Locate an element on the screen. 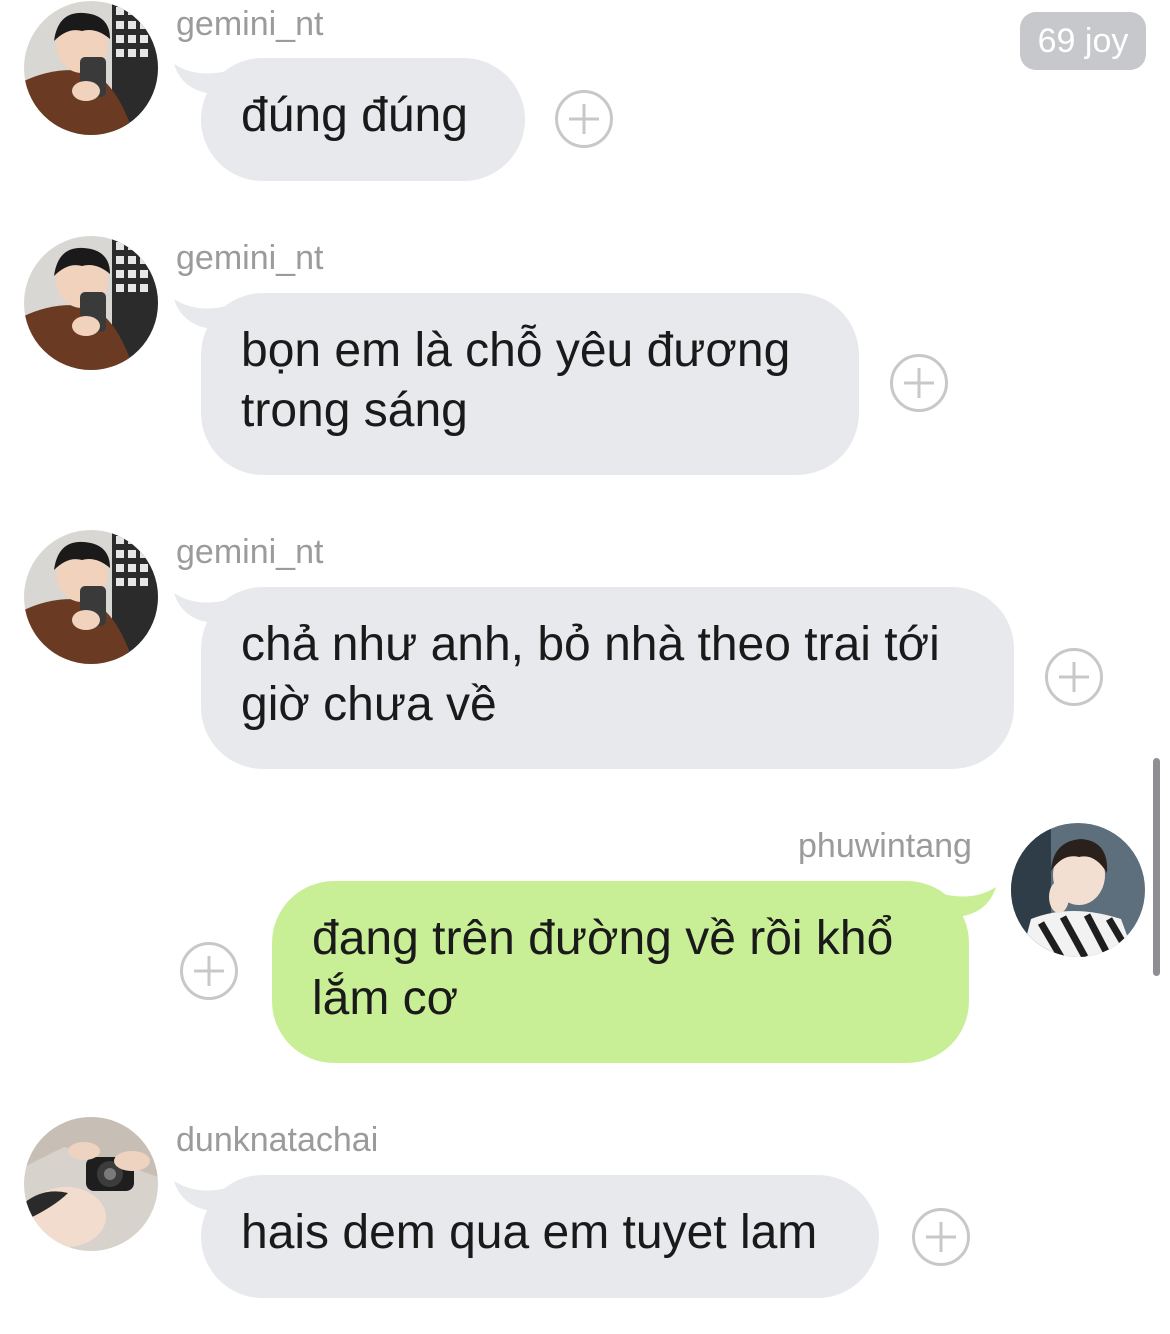 The width and height of the screenshot is (1170, 1334). message-bubble: bọn em là chỗ yêu đương trong sáng is located at coordinates (530, 384).